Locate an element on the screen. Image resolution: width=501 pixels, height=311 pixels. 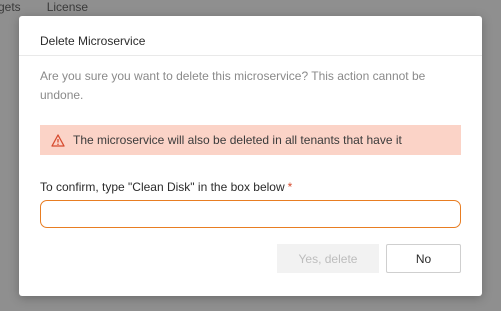
dialog-title: Delete Microservice is located at coordinates (93, 41).